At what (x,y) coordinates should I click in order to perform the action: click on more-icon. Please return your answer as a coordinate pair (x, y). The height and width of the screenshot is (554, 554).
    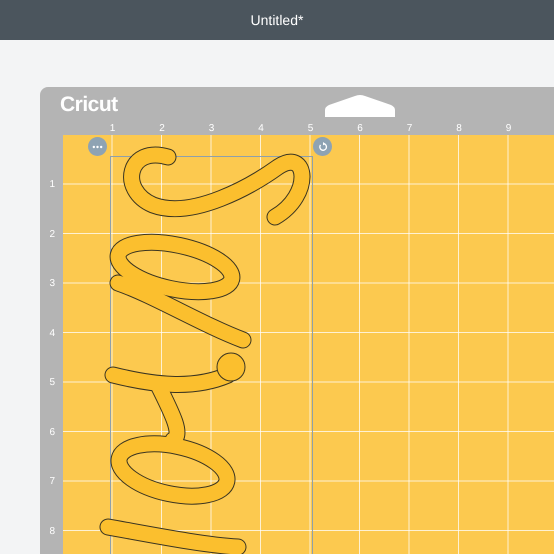
    Looking at the image, I should click on (97, 146).